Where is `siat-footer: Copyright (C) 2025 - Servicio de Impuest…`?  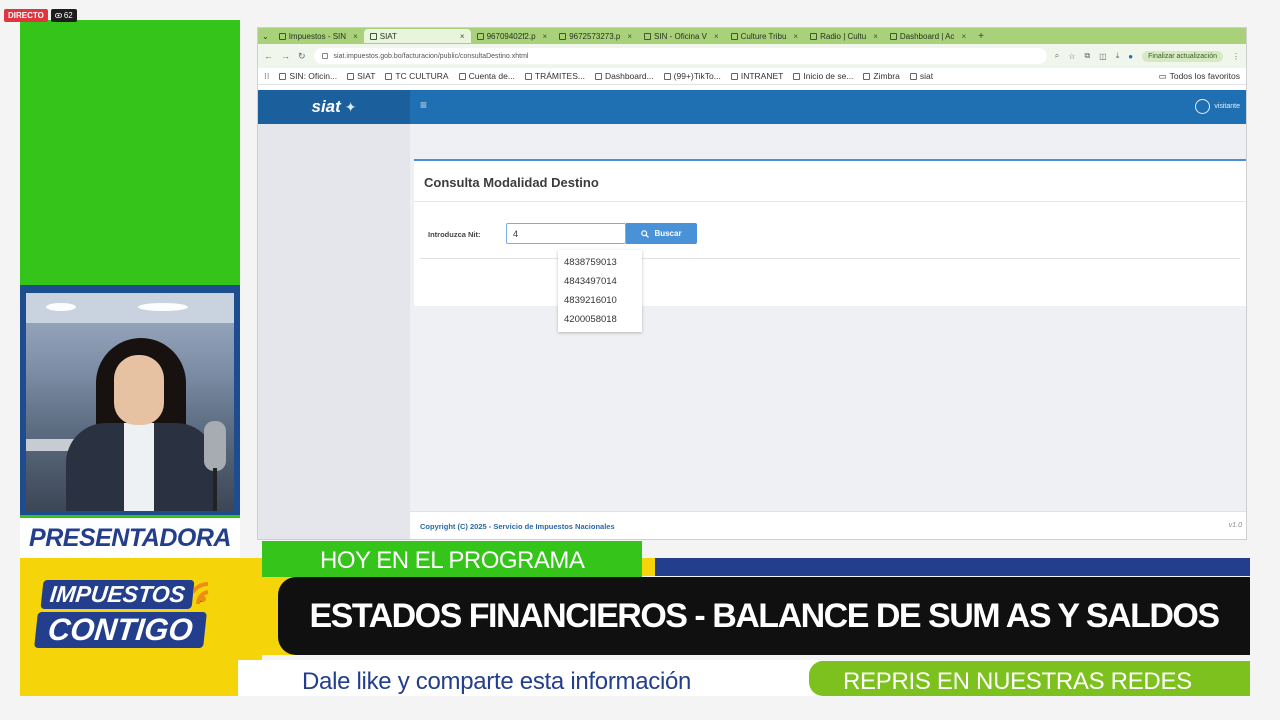 siat-footer: Copyright (C) 2025 - Servicio de Impuest… is located at coordinates (828, 525).